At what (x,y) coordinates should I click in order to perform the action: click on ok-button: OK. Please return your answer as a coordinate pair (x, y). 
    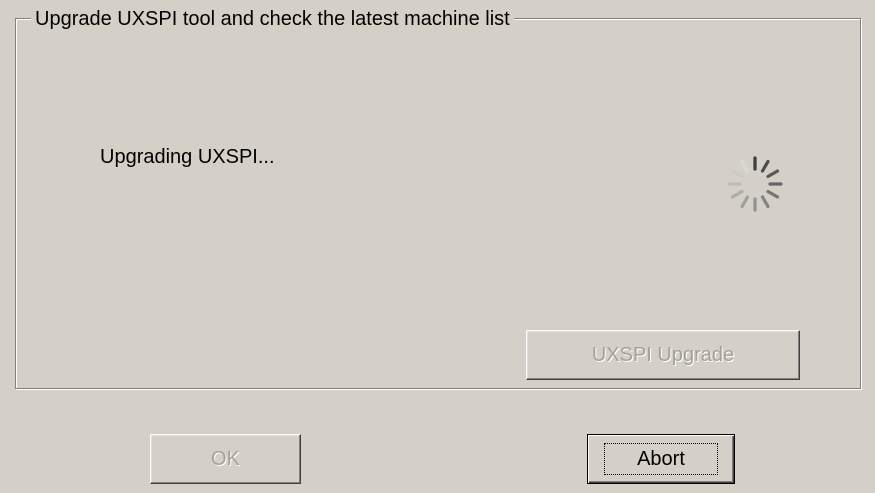
    Looking at the image, I should click on (225, 459).